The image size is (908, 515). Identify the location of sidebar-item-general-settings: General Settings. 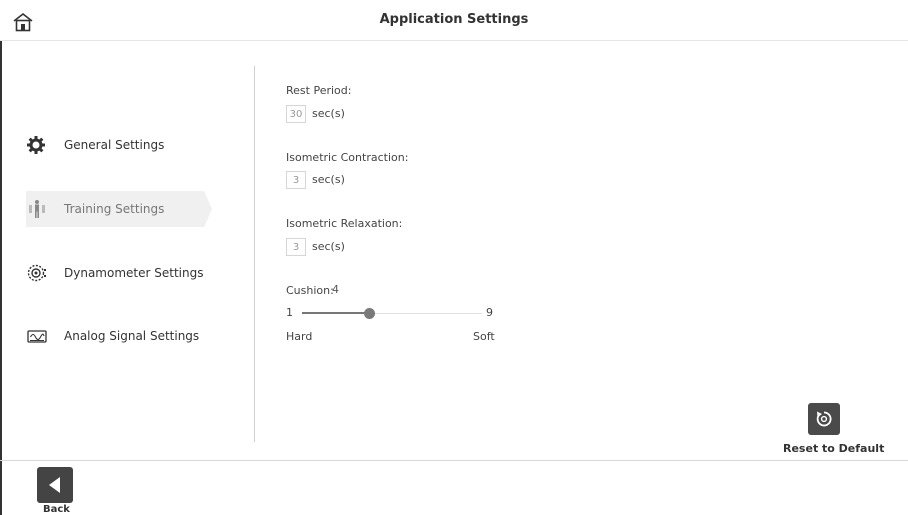
(119, 145).